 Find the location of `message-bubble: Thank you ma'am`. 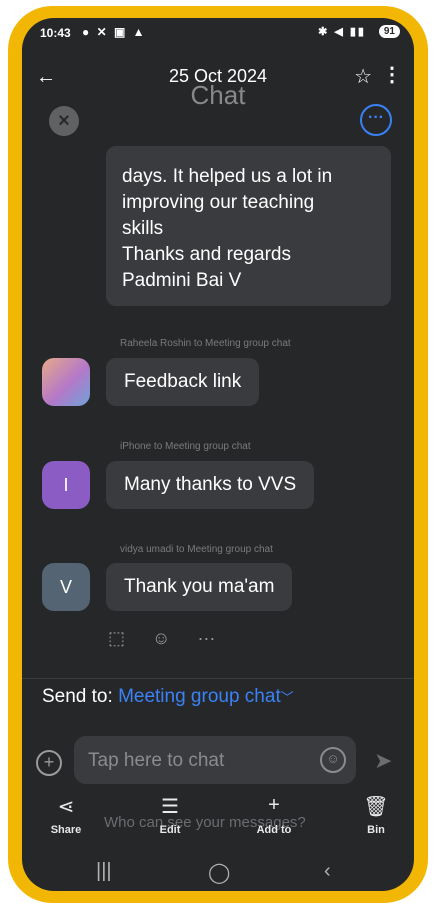

message-bubble: Thank you ma'am is located at coordinates (199, 587).